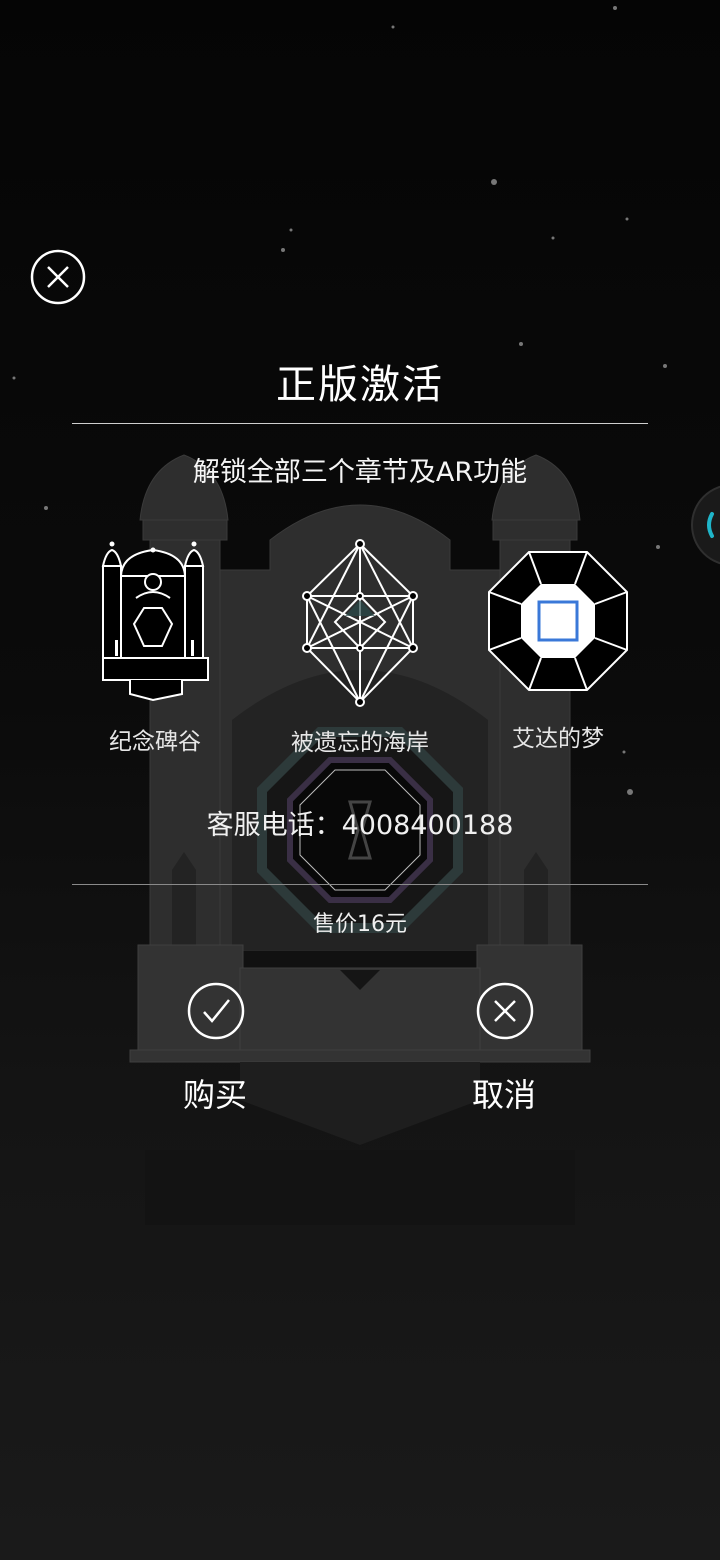 The height and width of the screenshot is (1560, 720). I want to click on octagon-dream-icon, so click(558, 621).